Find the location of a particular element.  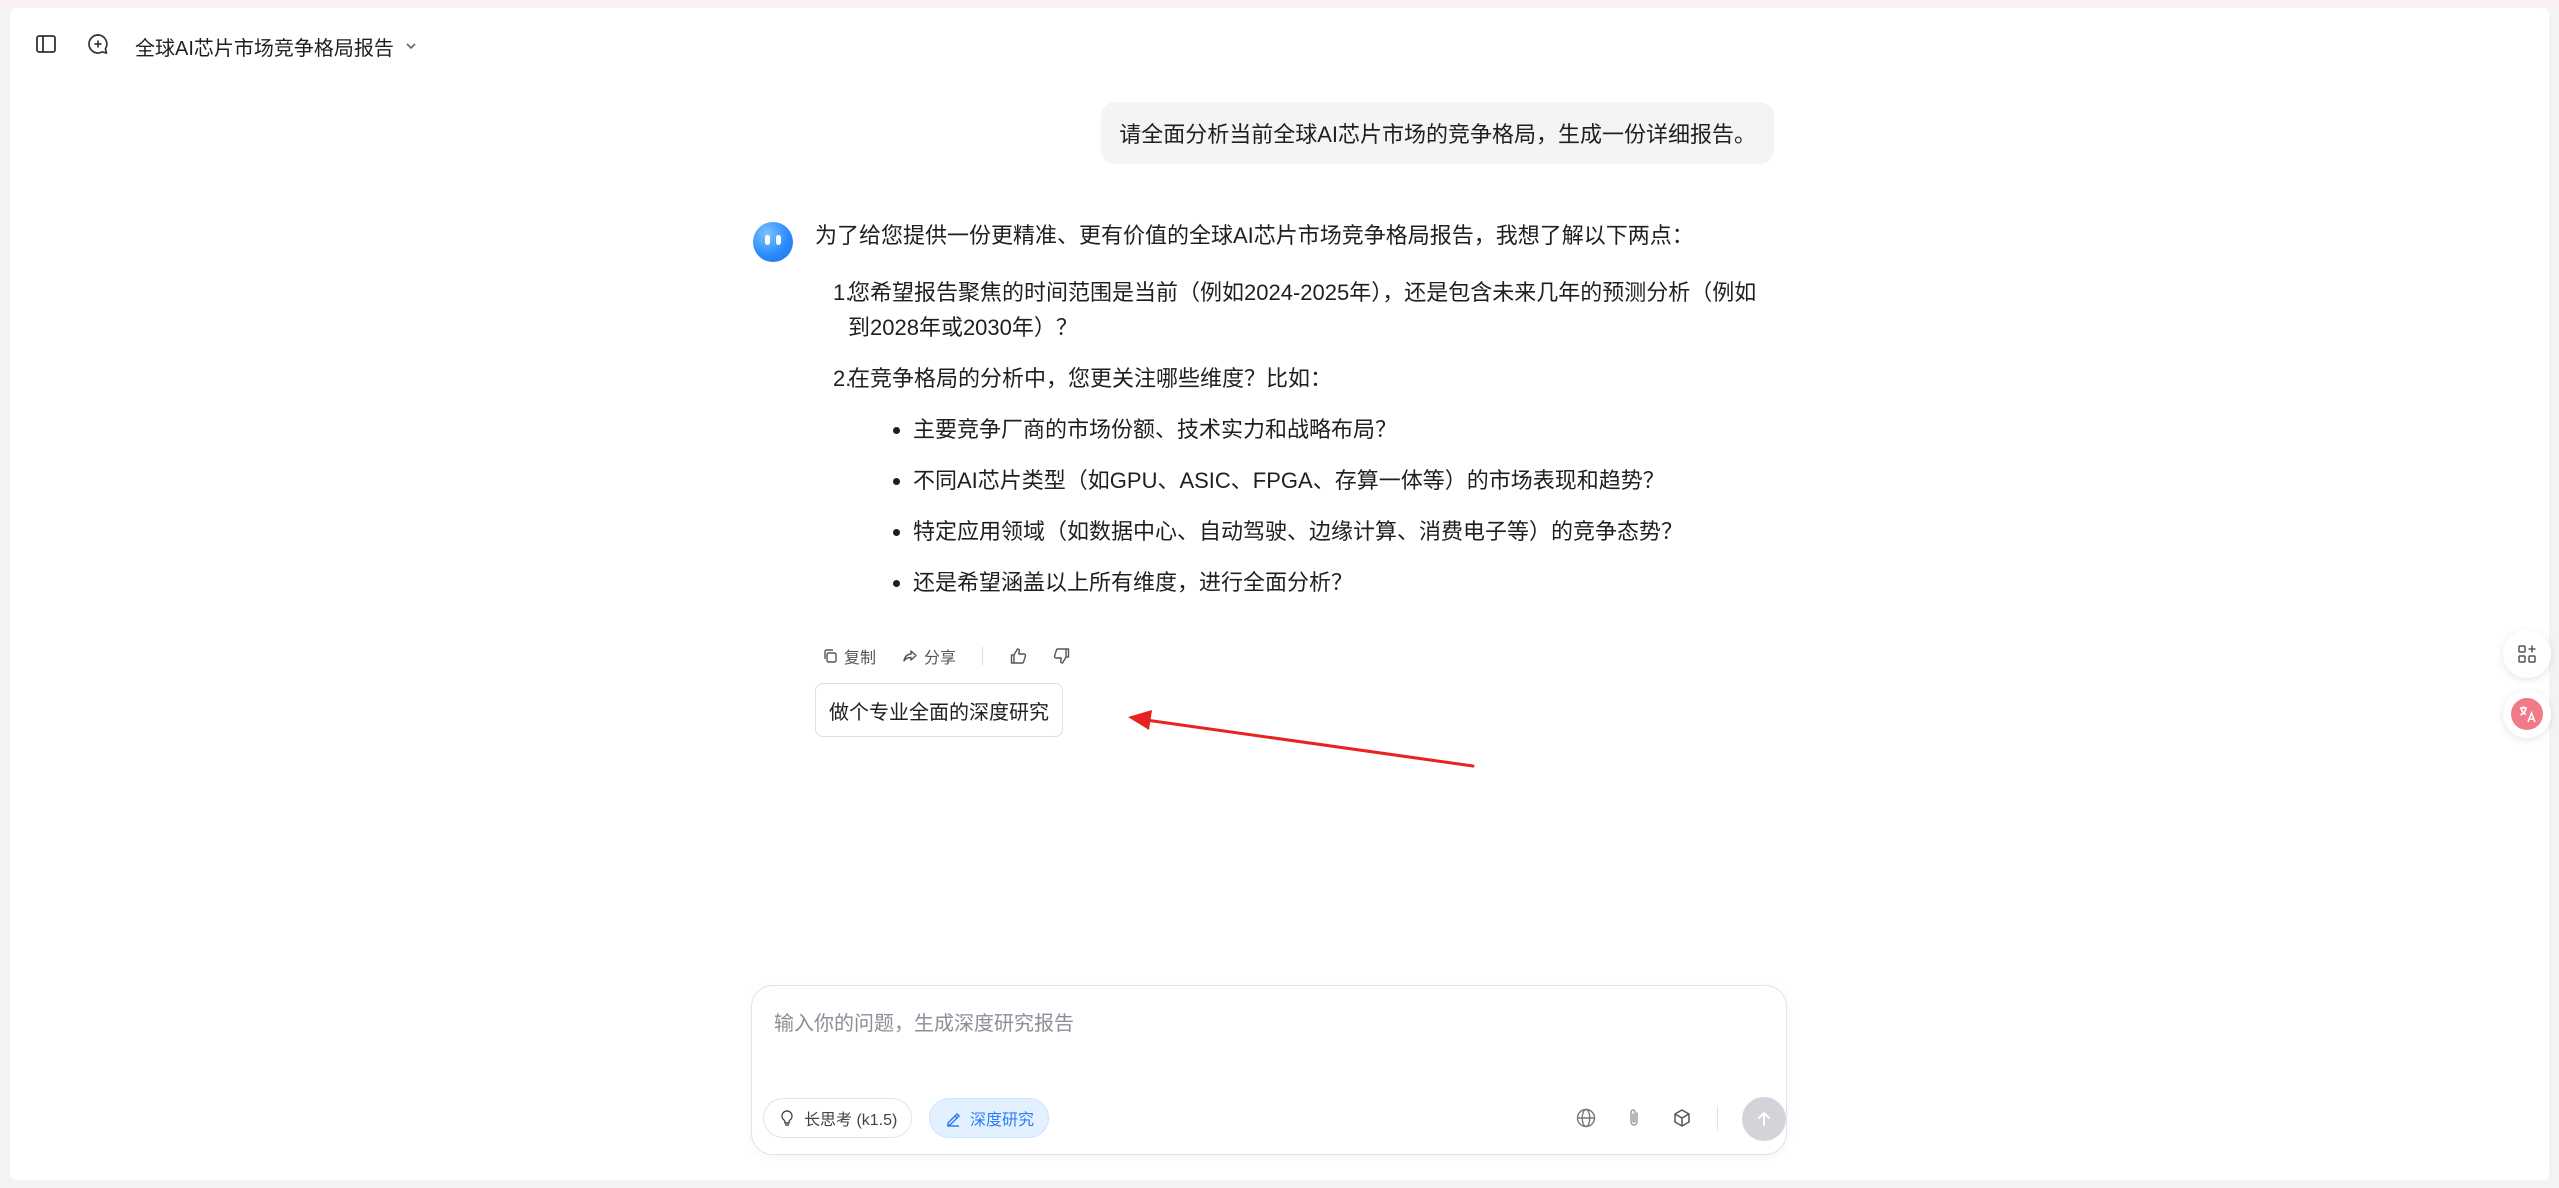

long-think-label: 长思考 (k1.5) is located at coordinates (851, 1120).